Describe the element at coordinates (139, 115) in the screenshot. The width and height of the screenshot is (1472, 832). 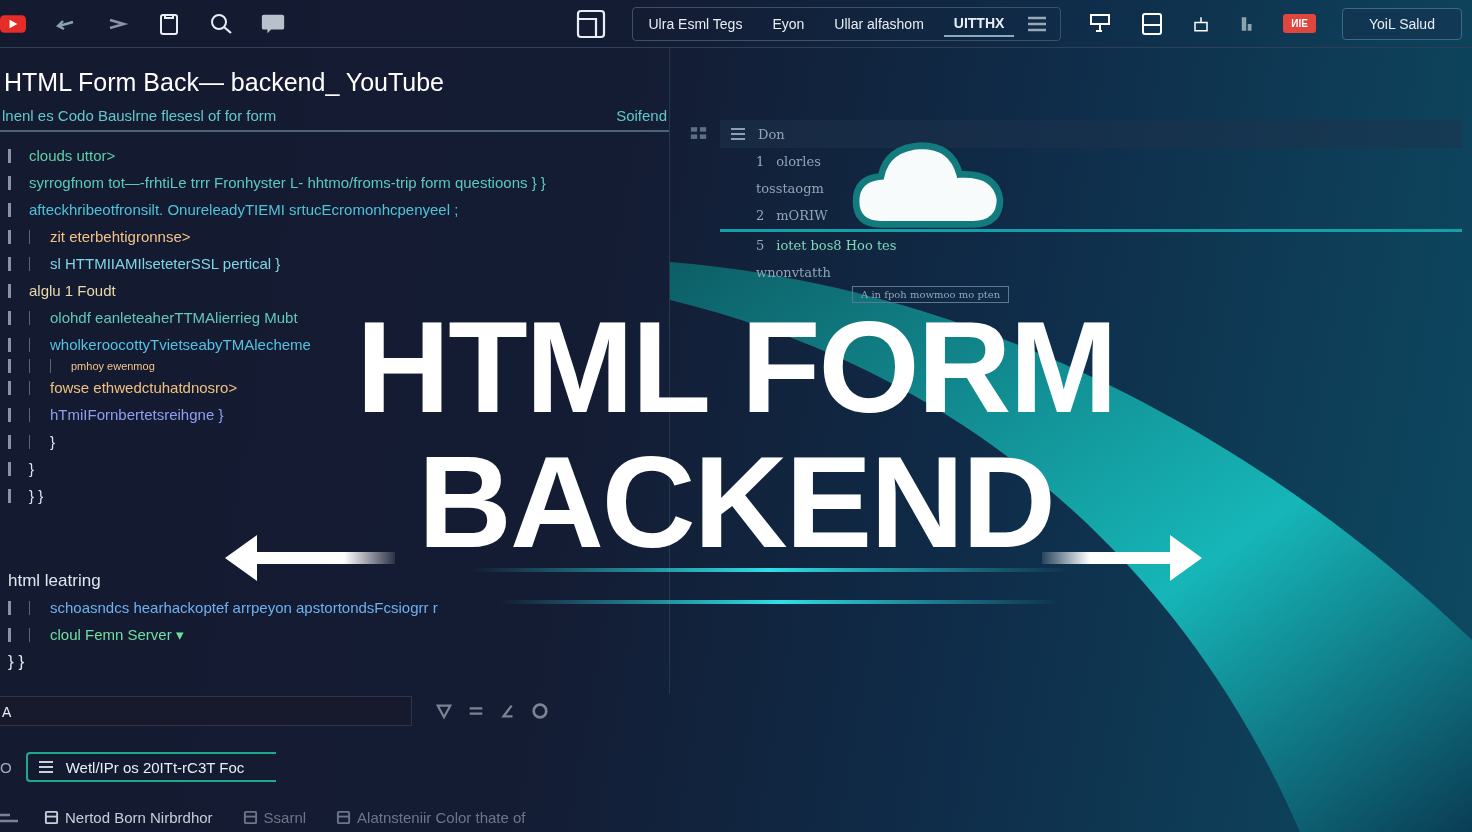
I see `subtitle-text: lnenl es Codo Bauslrne flesesl of for form` at that location.